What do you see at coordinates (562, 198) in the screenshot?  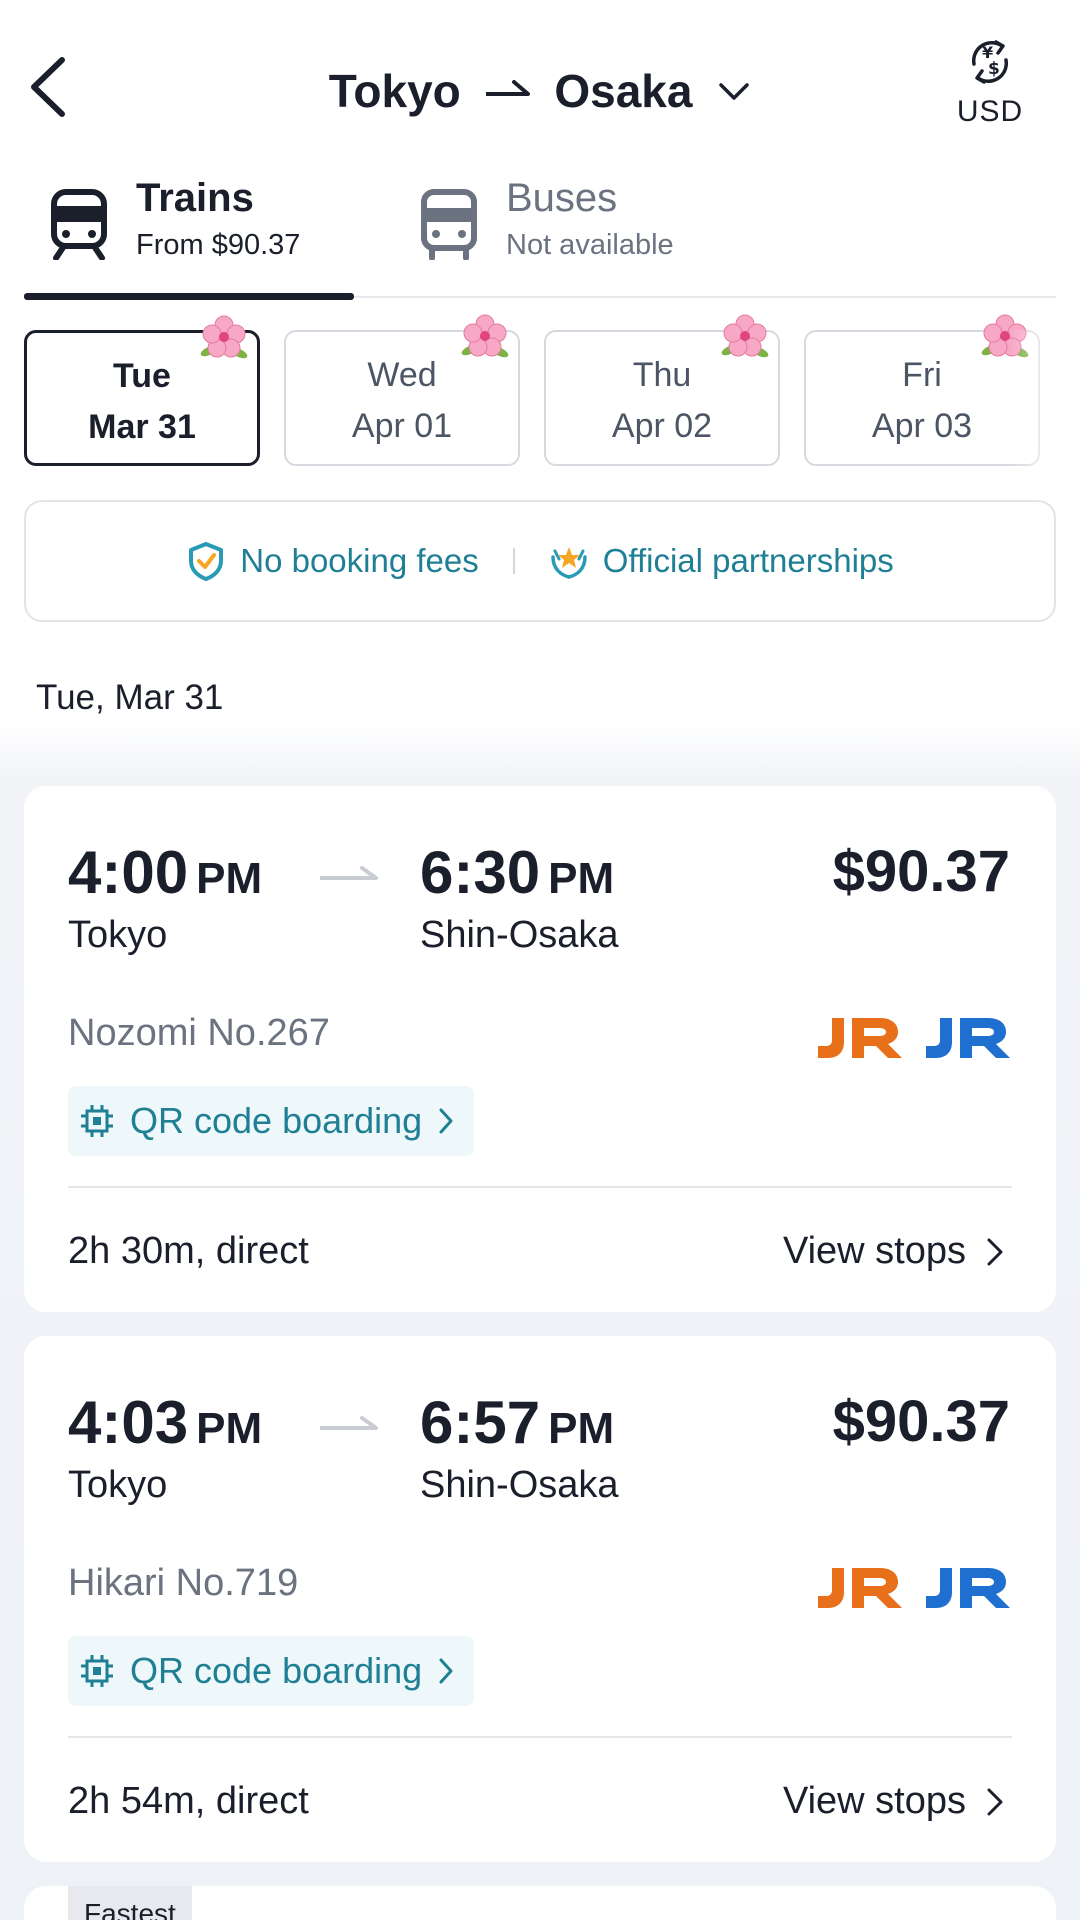 I see `tab-buses-label: Buses` at bounding box center [562, 198].